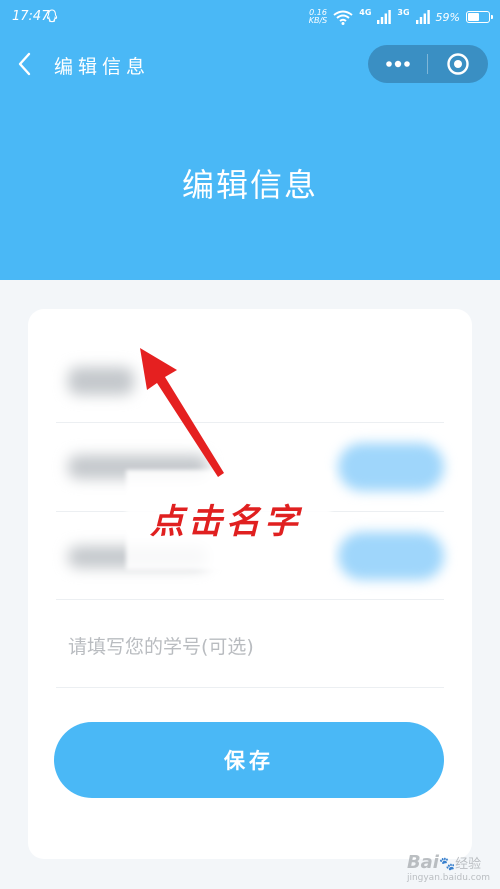 Image resolution: width=500 pixels, height=889 pixels. What do you see at coordinates (249, 185) in the screenshot?
I see `page-title: 编辑信息` at bounding box center [249, 185].